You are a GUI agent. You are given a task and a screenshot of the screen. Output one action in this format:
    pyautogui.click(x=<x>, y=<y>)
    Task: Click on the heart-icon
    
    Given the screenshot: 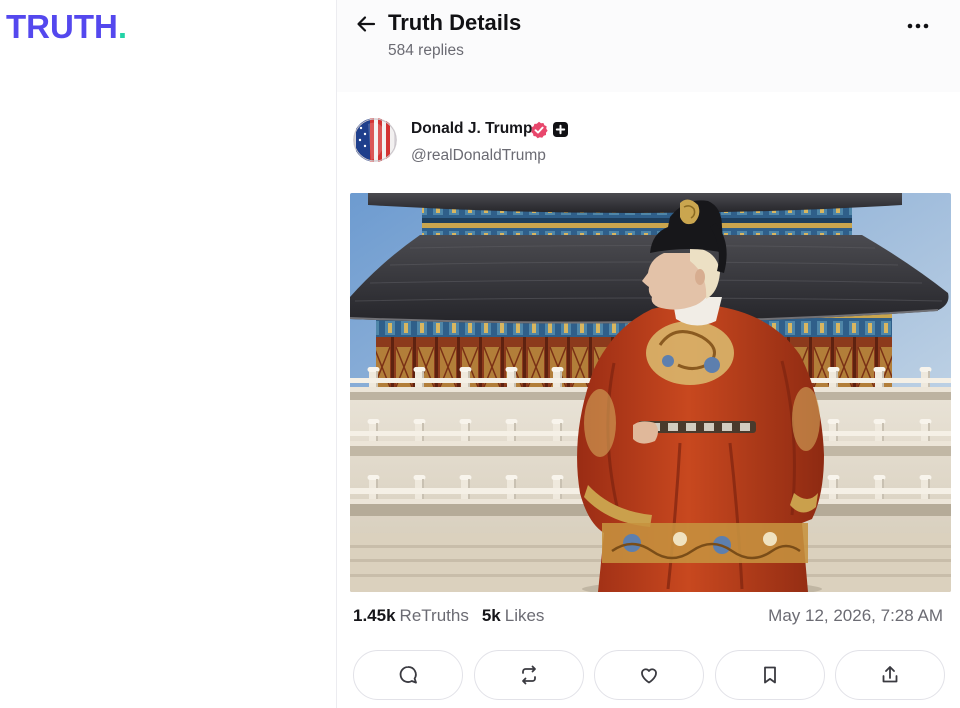 What is the action you would take?
    pyautogui.click(x=649, y=676)
    